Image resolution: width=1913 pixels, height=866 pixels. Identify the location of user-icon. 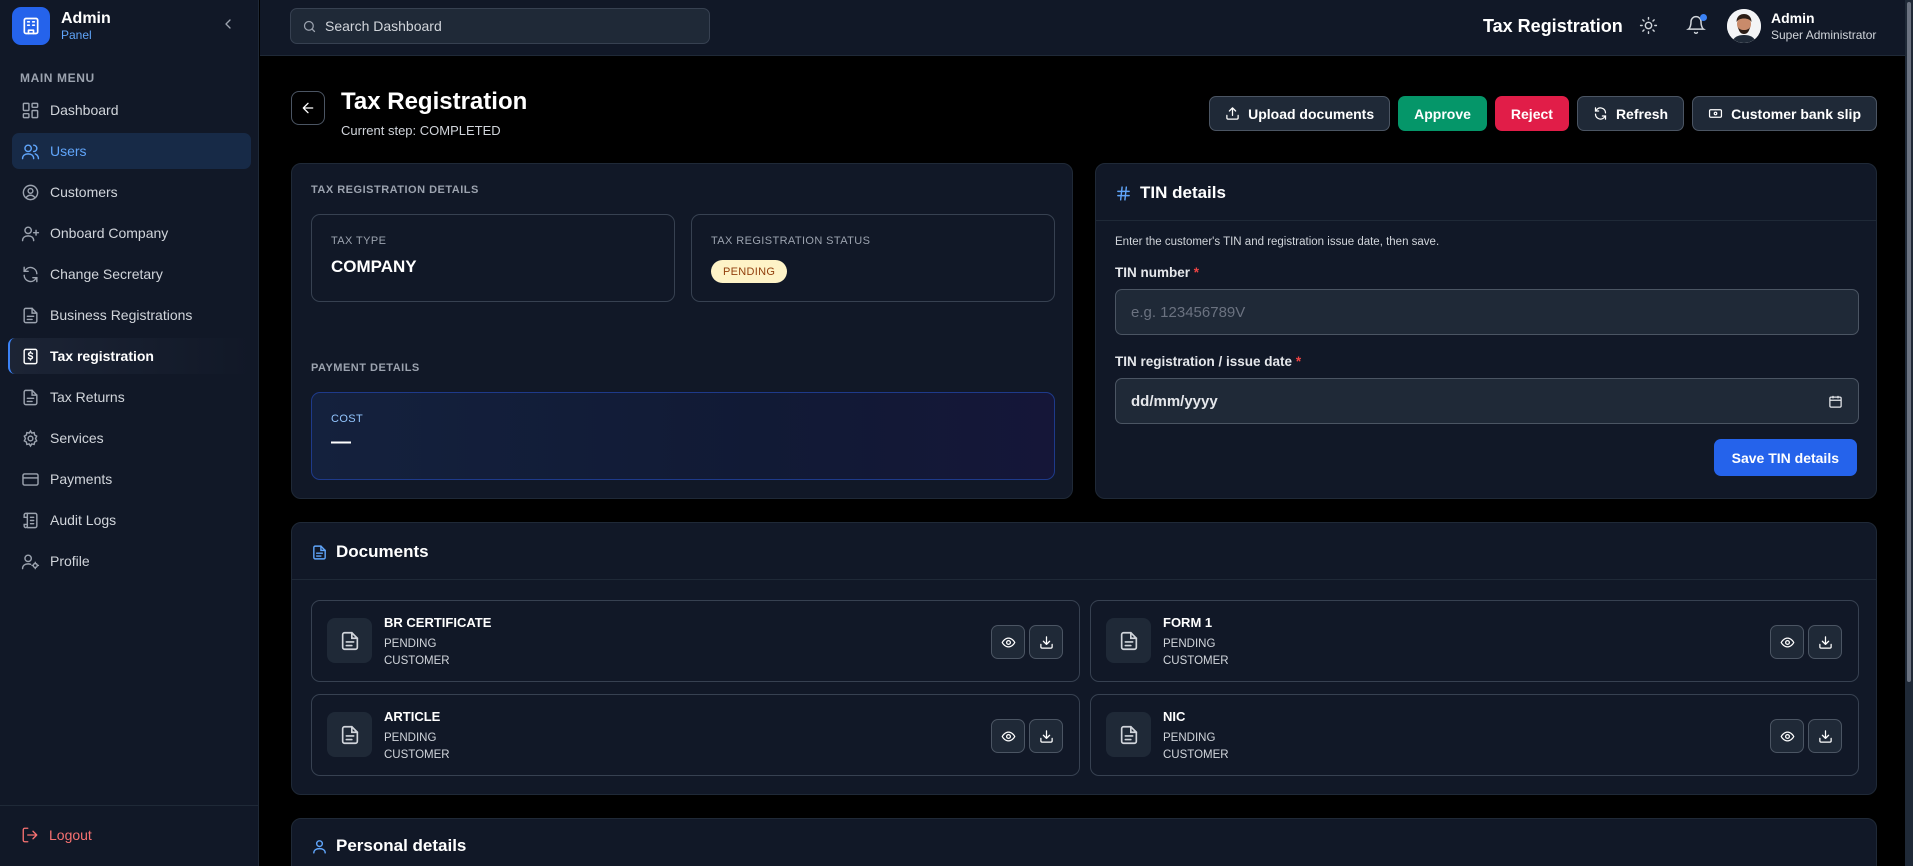
(319, 846).